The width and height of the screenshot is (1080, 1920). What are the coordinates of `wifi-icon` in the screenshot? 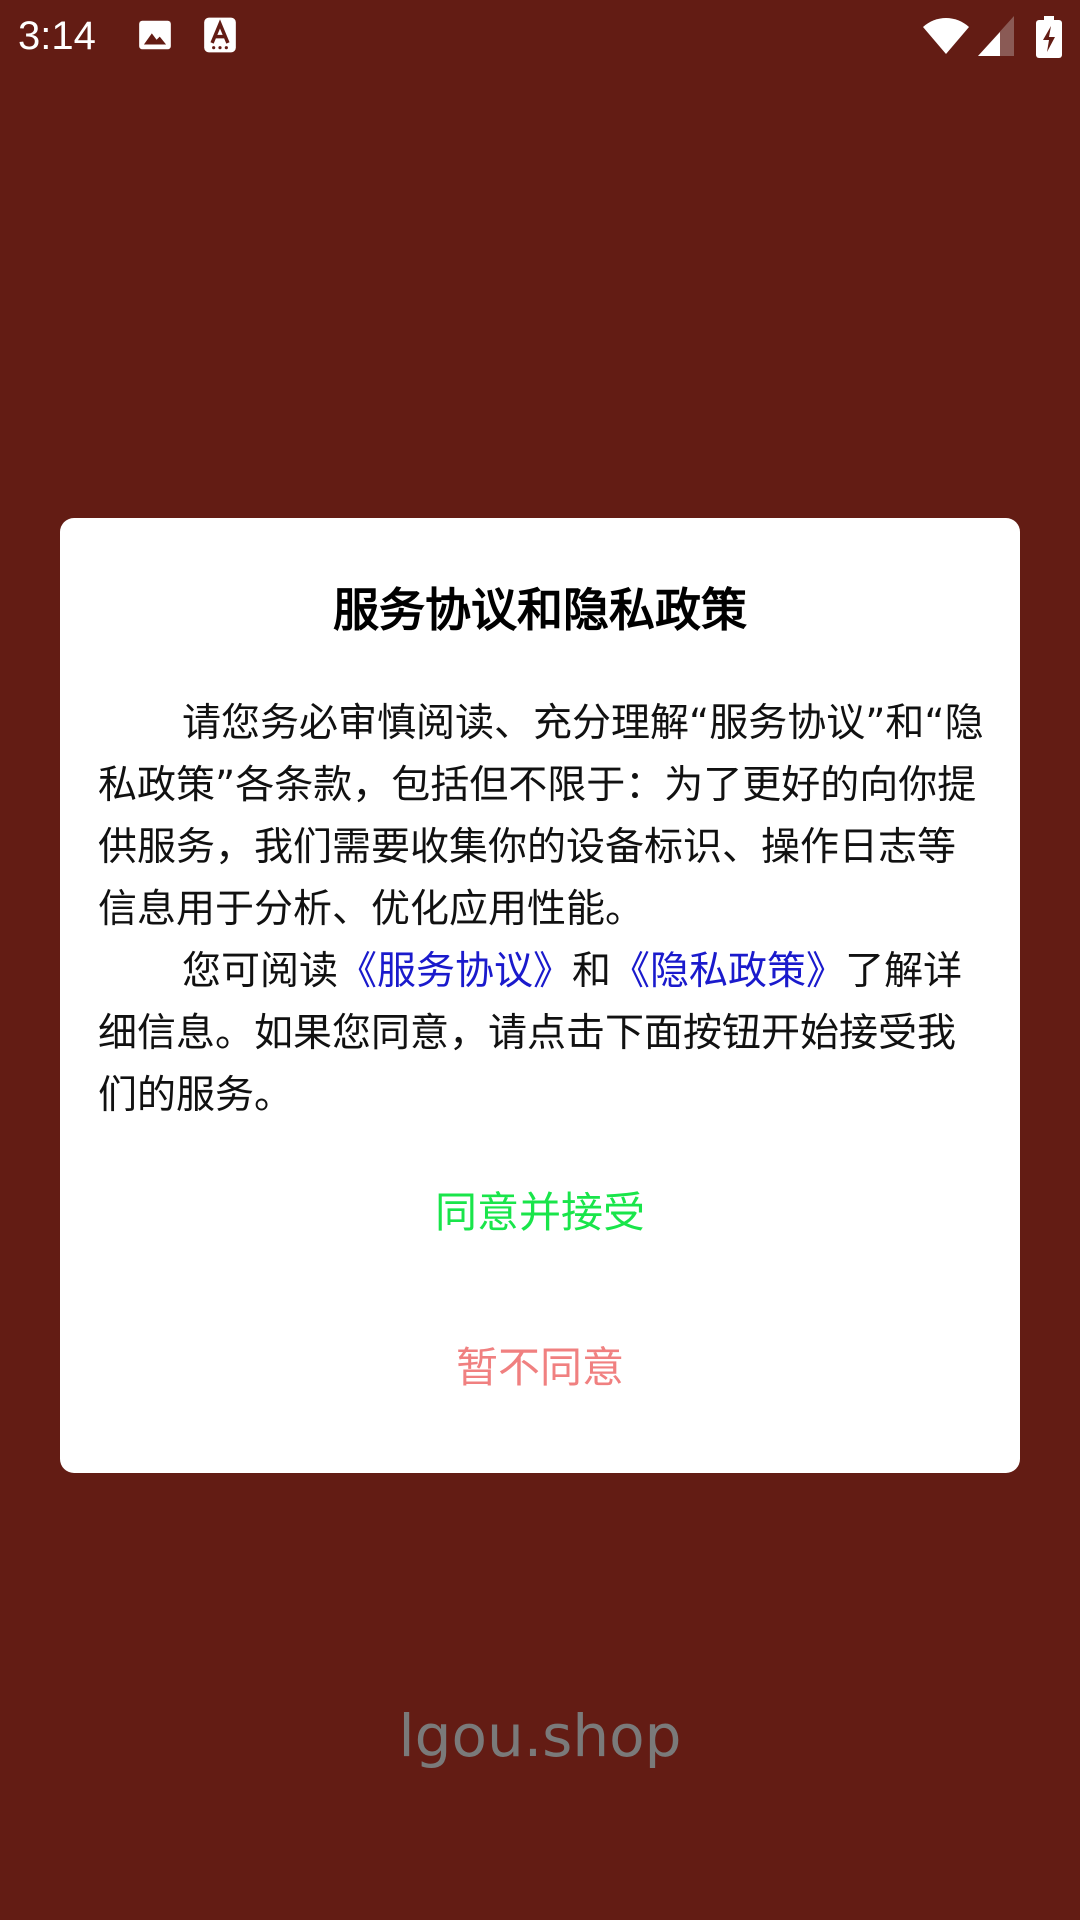 It's located at (946, 38).